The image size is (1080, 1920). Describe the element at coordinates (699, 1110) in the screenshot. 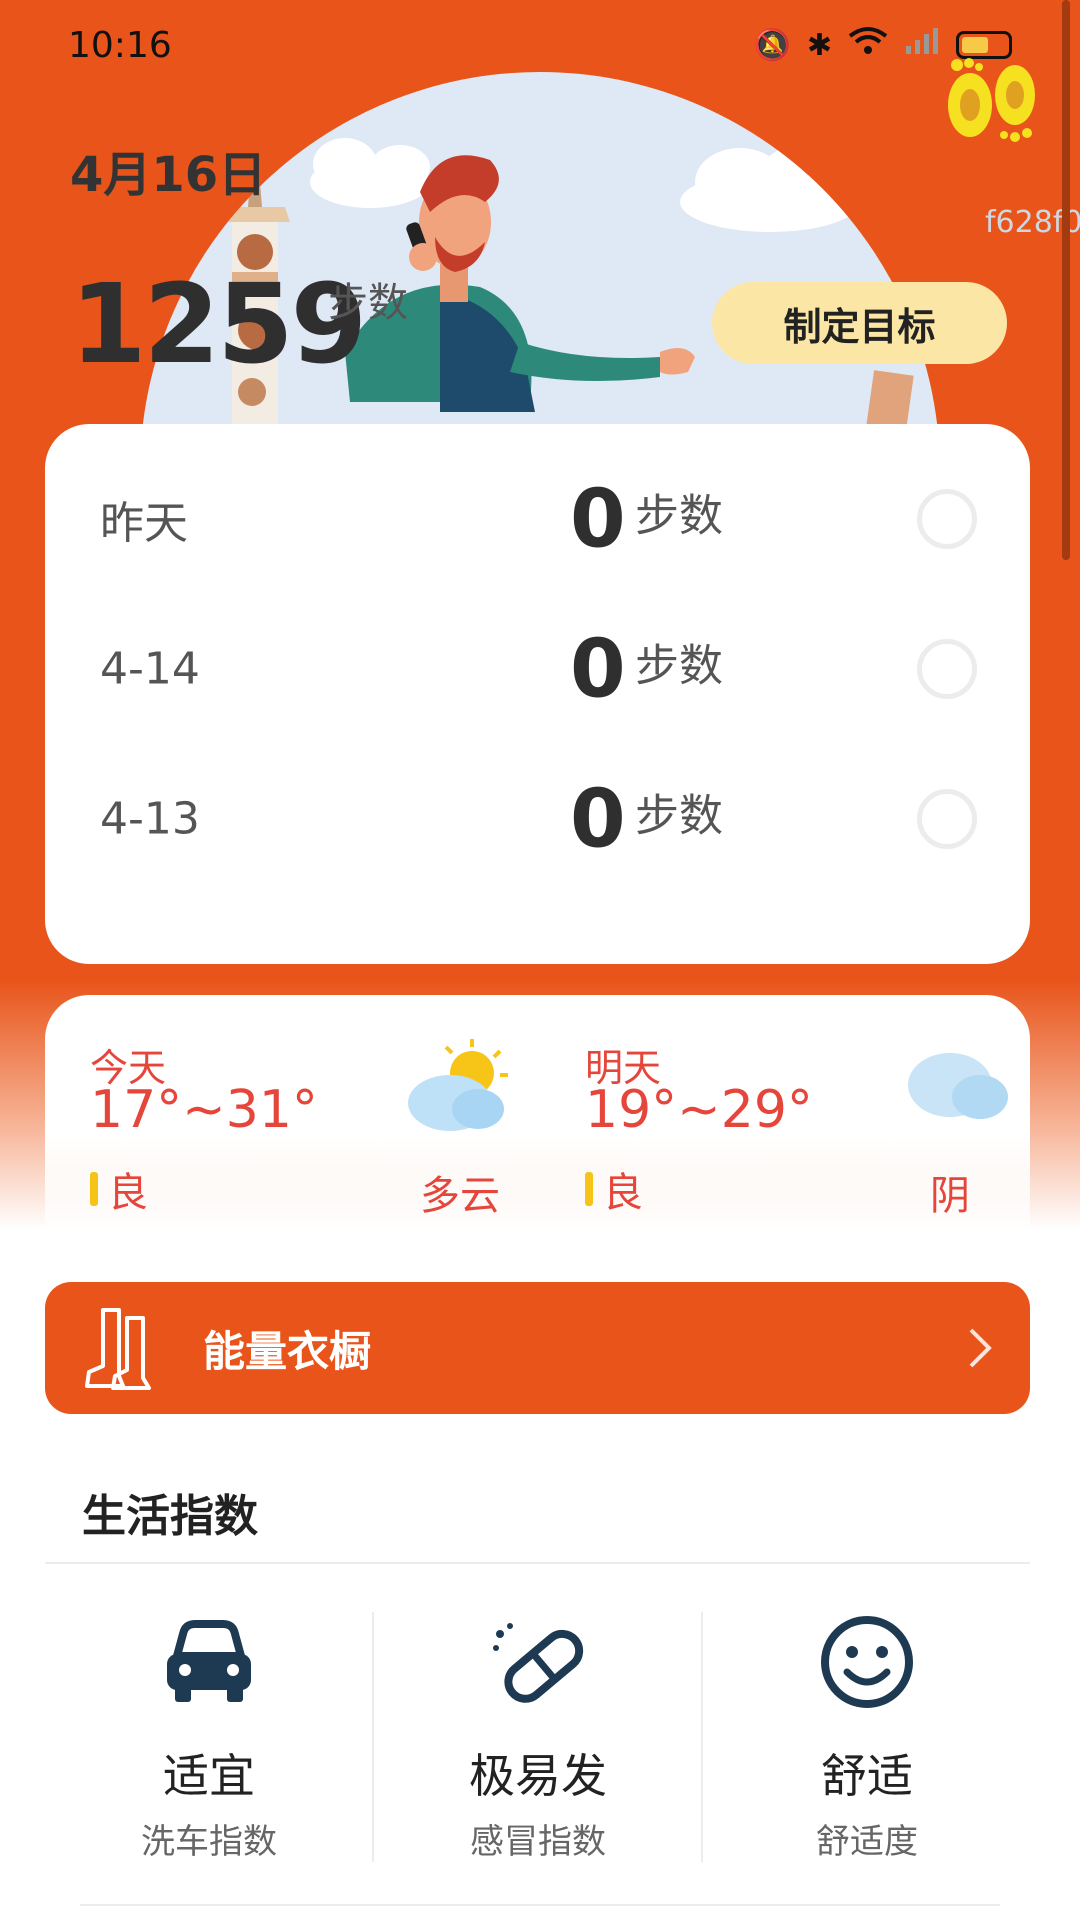

I see `weather-tomorrow-temp: 19°~29°` at that location.